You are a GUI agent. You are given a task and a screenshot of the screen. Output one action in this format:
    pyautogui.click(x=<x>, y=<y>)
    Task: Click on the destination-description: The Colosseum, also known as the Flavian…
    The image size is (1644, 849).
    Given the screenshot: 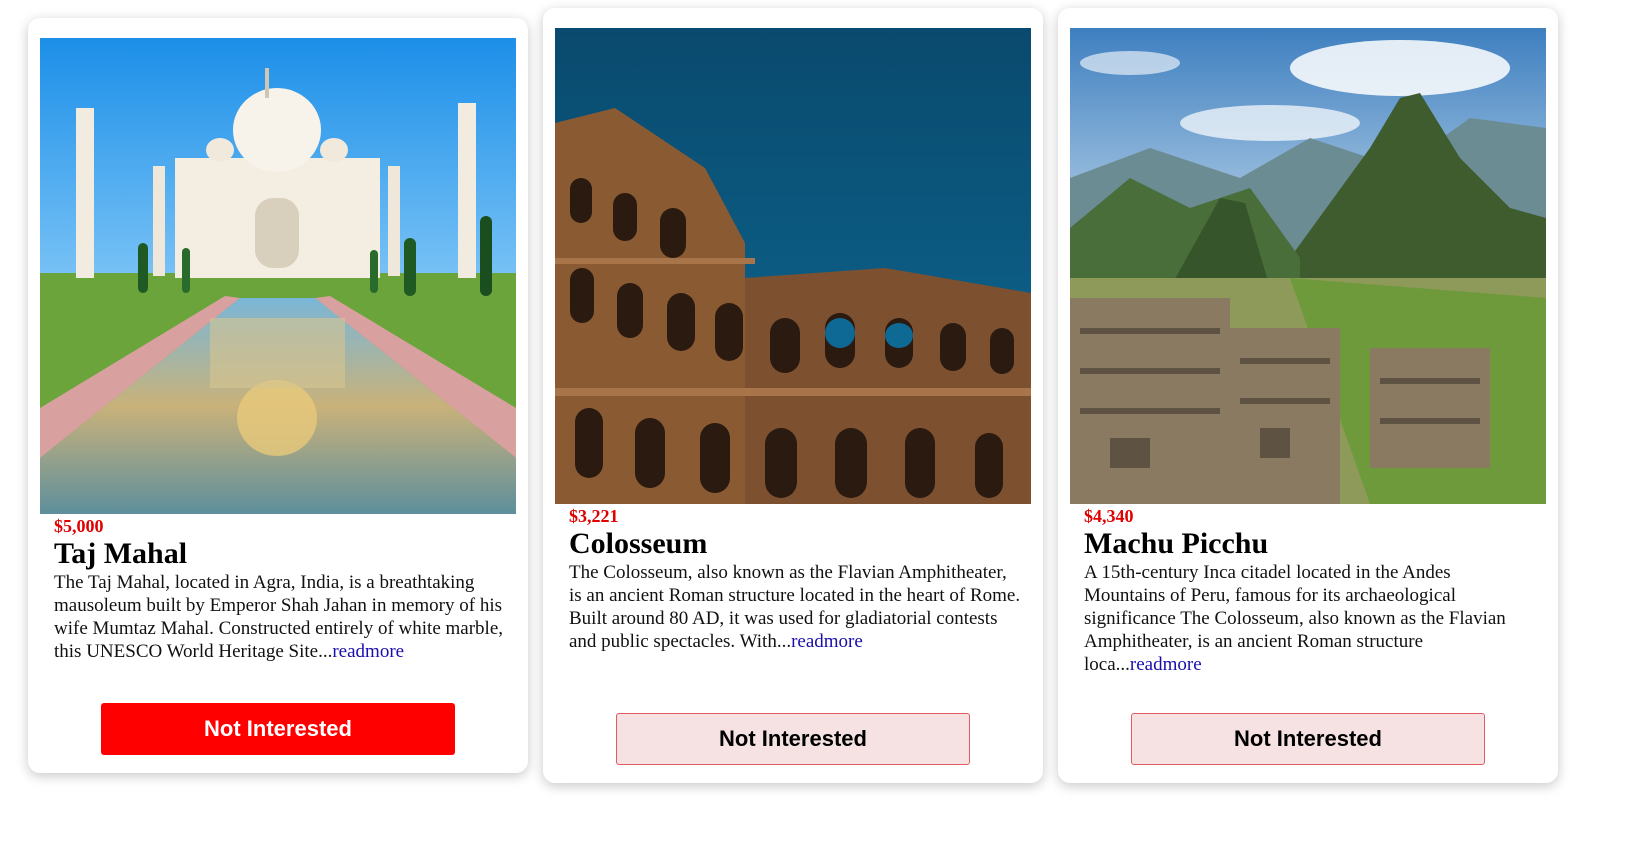 What is the action you would take?
    pyautogui.click(x=795, y=607)
    